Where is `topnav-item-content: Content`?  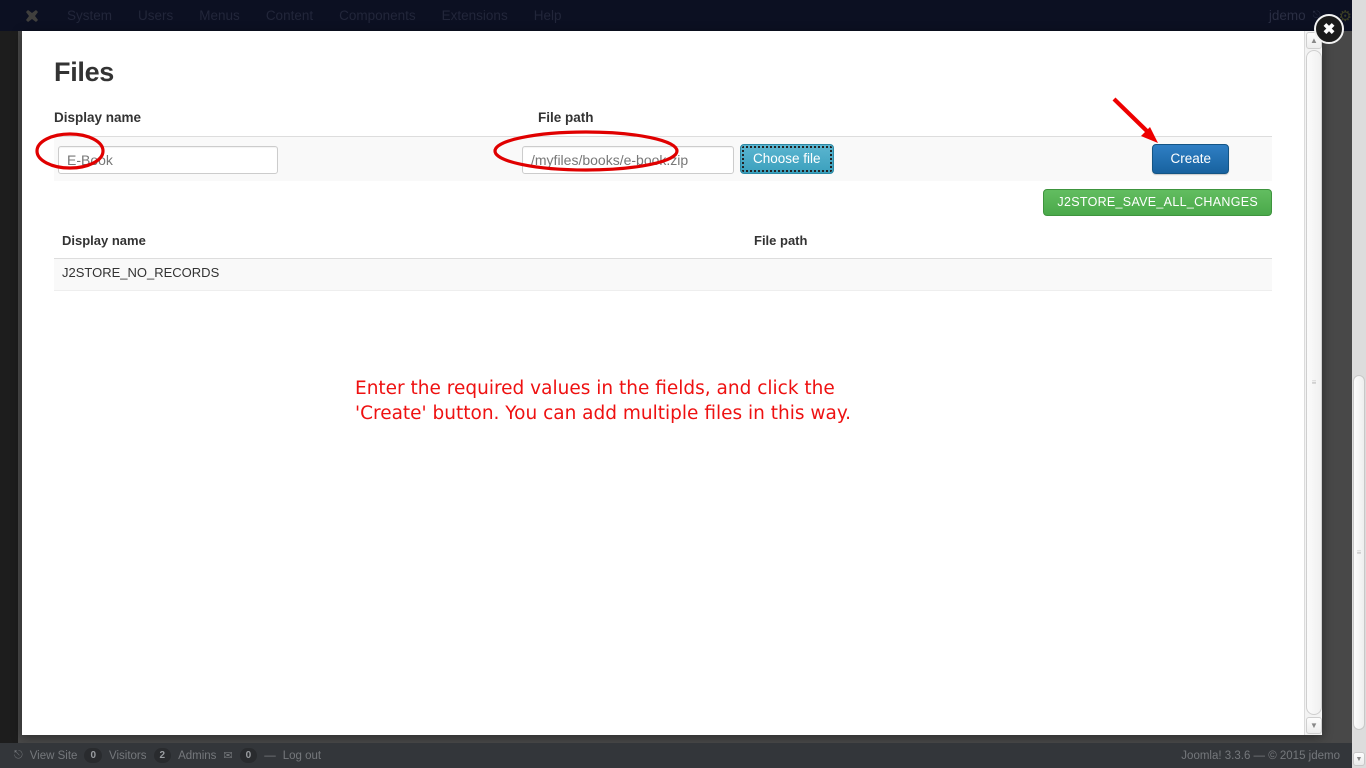 topnav-item-content: Content is located at coordinates (289, 15).